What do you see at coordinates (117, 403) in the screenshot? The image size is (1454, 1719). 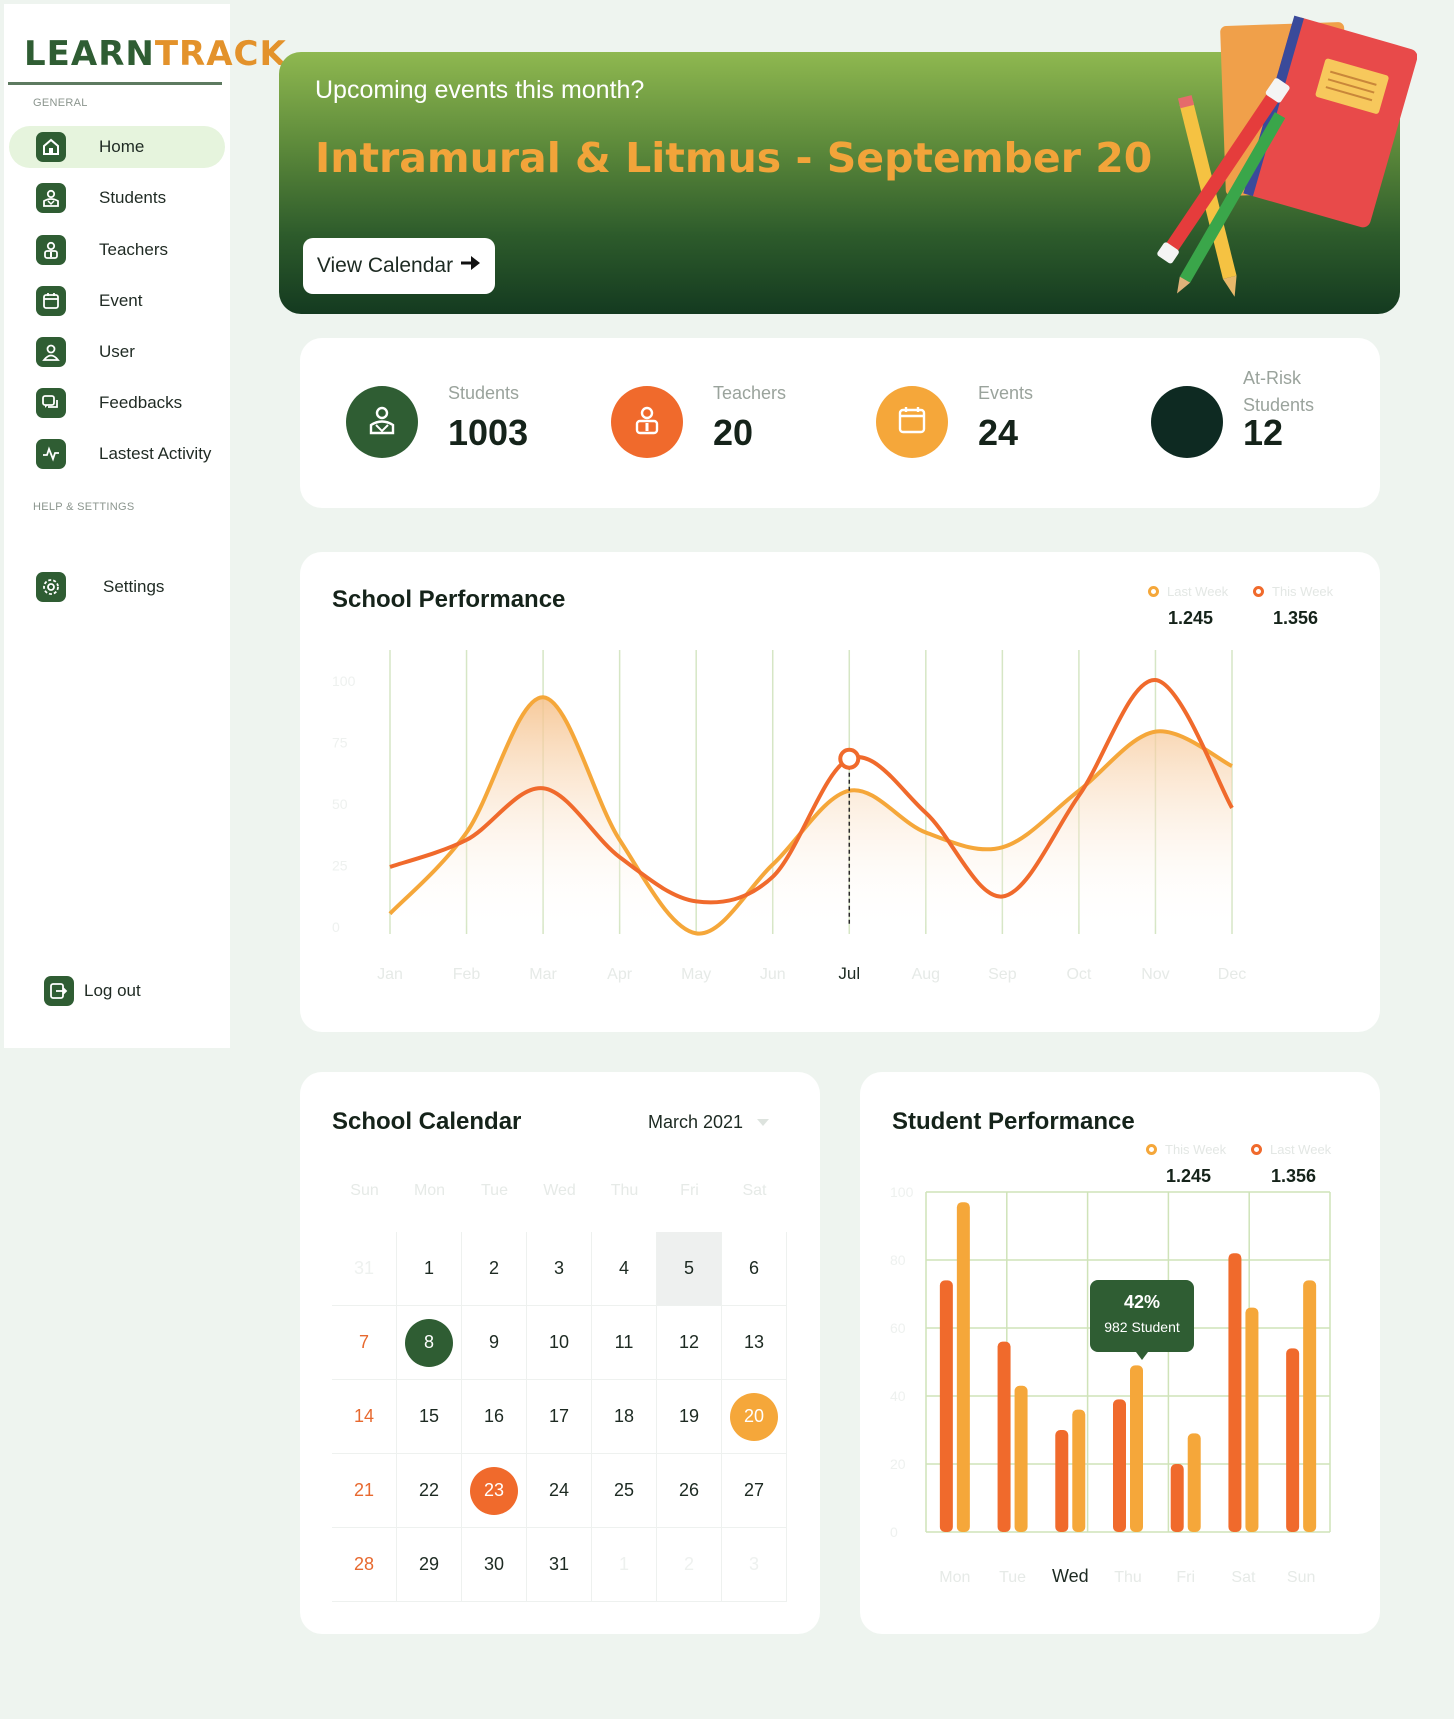 I see `sidebar-item-feedbacks: Feedbacks` at bounding box center [117, 403].